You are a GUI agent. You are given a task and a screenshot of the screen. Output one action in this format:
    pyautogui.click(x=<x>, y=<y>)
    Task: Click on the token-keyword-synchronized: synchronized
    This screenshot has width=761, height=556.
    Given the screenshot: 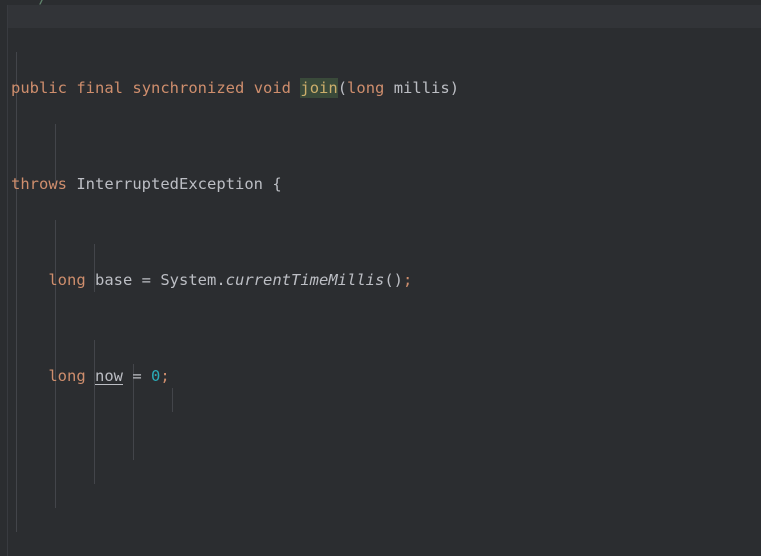 What is the action you would take?
    pyautogui.click(x=188, y=88)
    